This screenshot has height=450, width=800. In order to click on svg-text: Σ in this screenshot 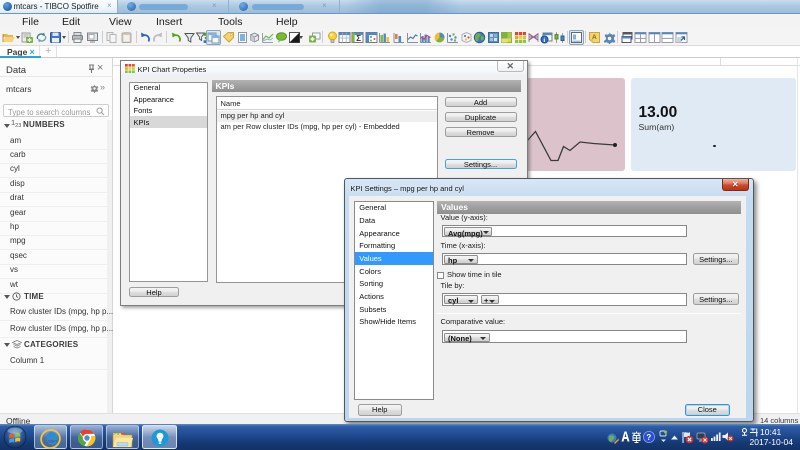, I will do `click(358, 38)`.